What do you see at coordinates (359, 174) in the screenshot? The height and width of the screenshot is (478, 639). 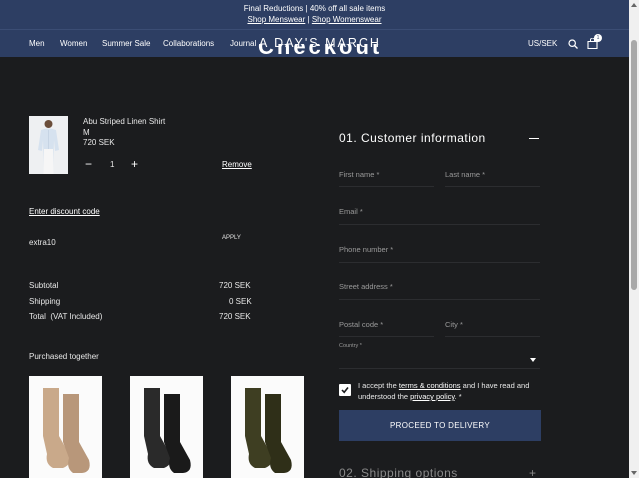 I see `first-name-field: First name *` at bounding box center [359, 174].